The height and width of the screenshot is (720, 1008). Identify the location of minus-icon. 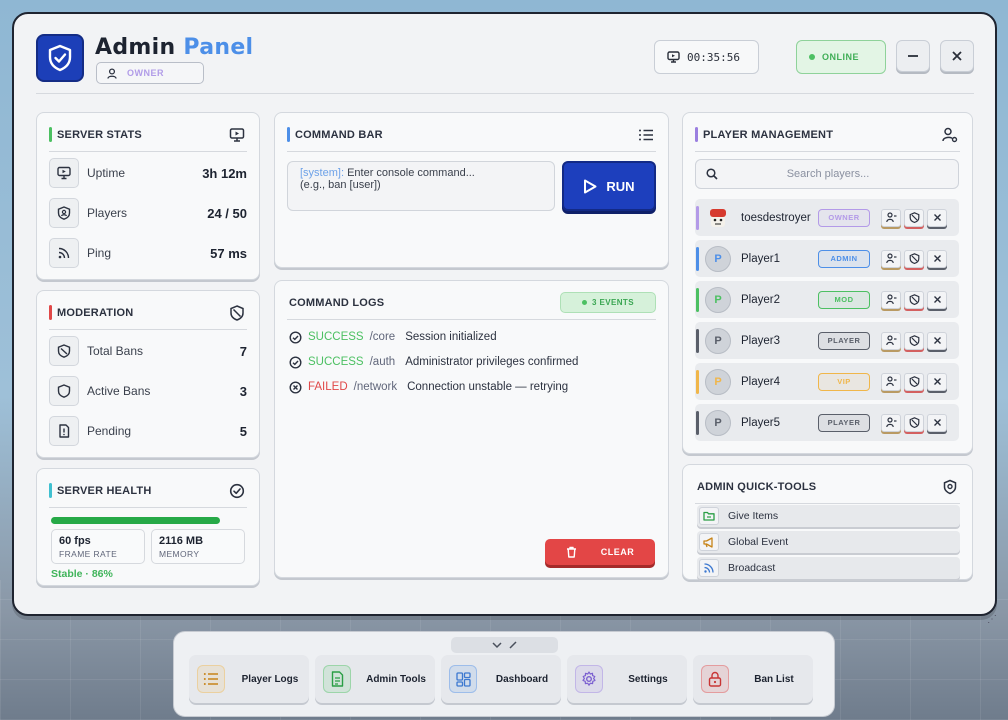
(913, 56).